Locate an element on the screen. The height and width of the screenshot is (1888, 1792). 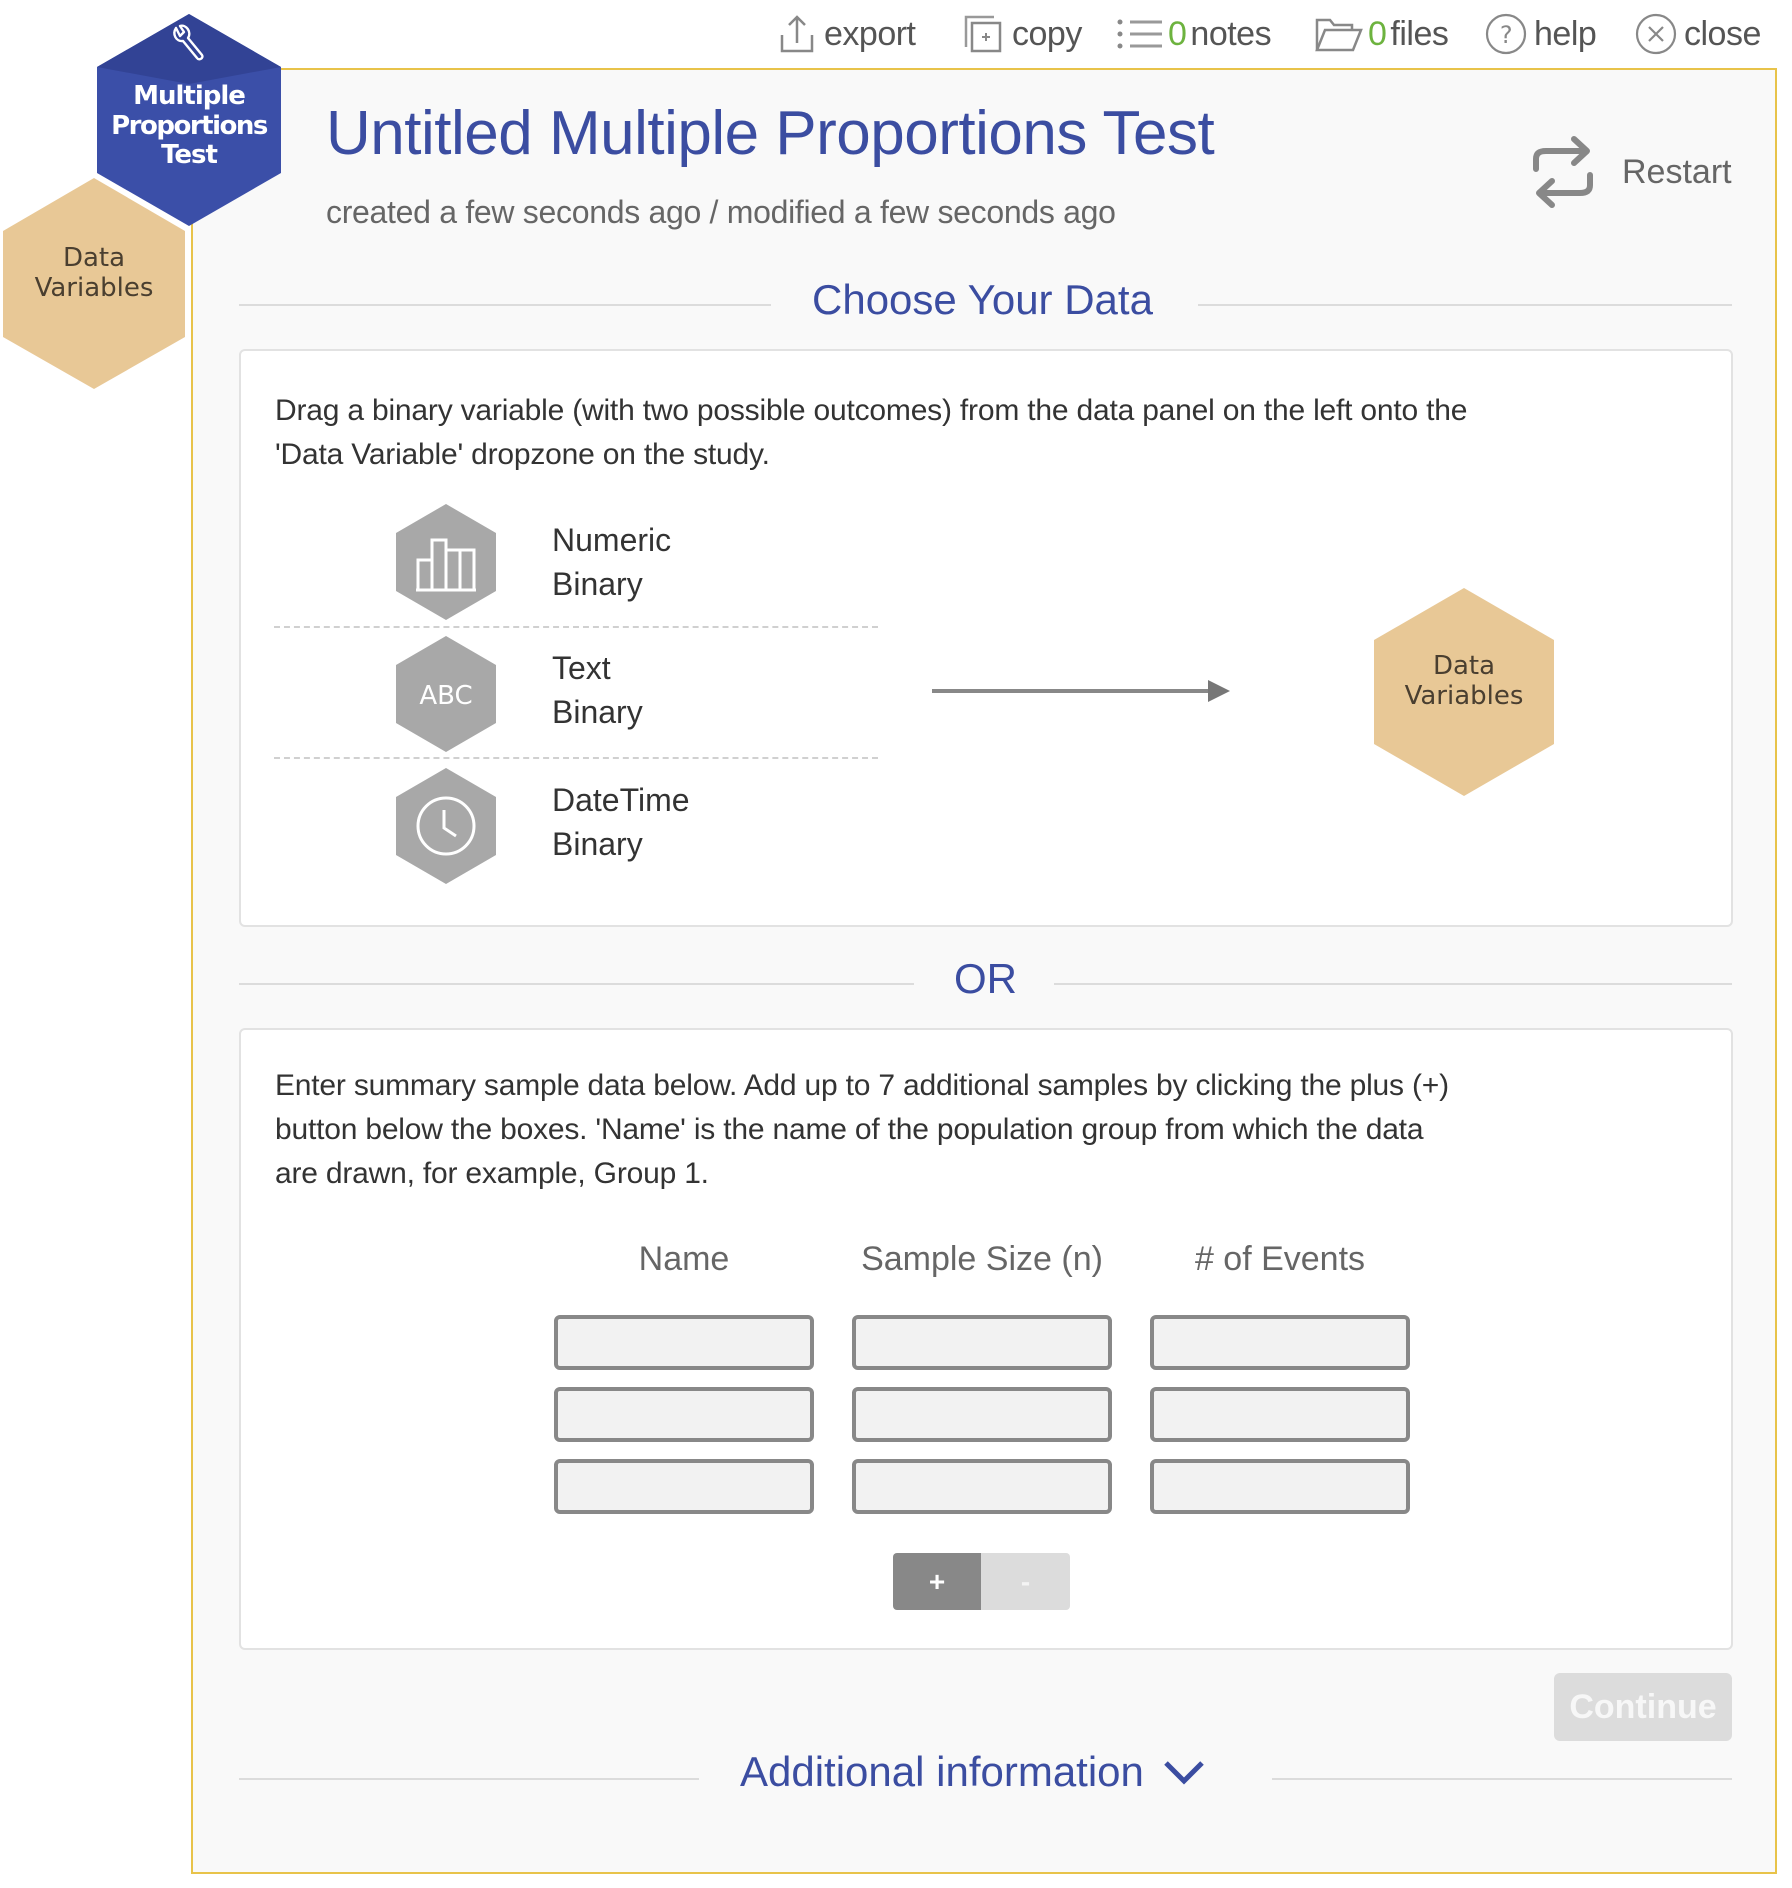
datetime-hex is located at coordinates (446, 826).